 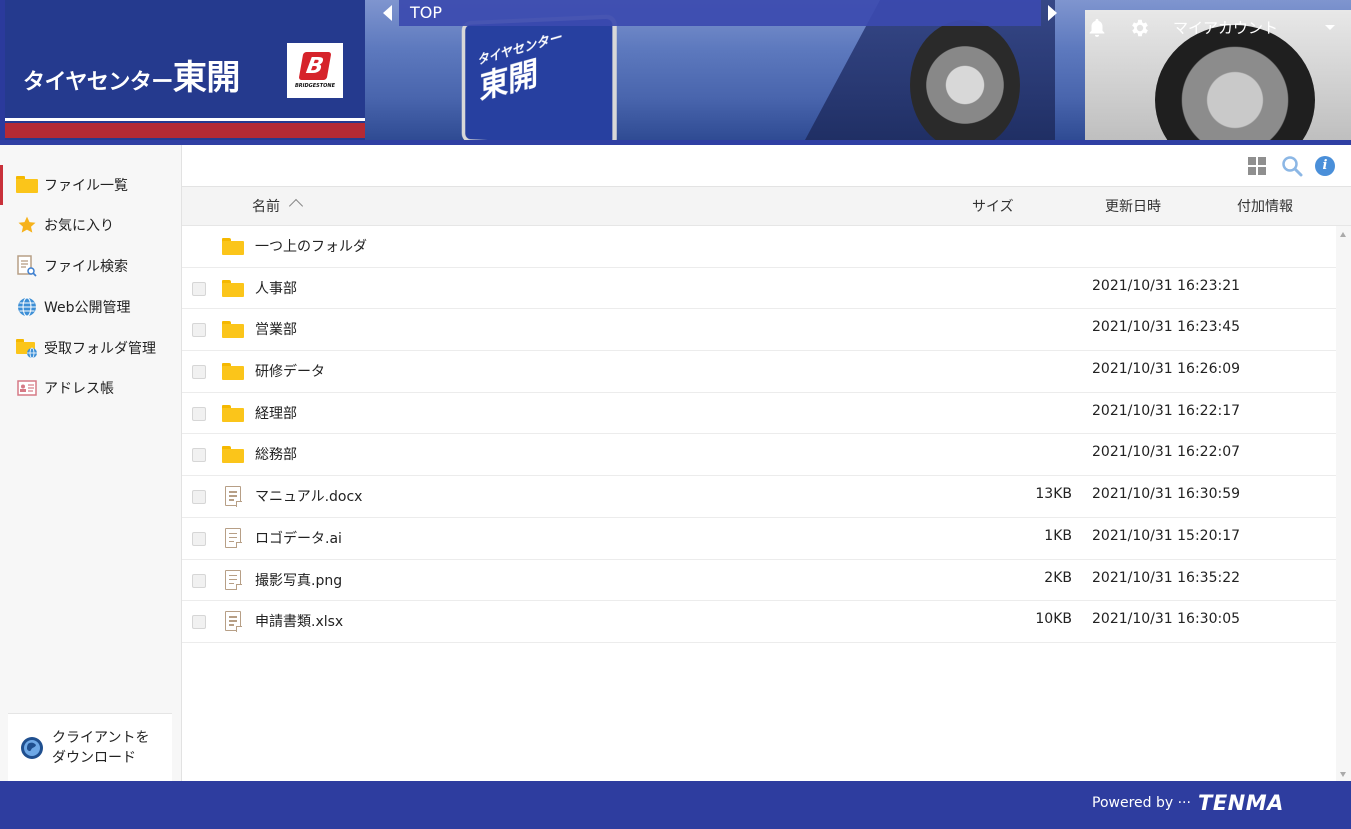 I want to click on file-updated: 2021/10/31 16:30:59, so click(x=1166, y=494).